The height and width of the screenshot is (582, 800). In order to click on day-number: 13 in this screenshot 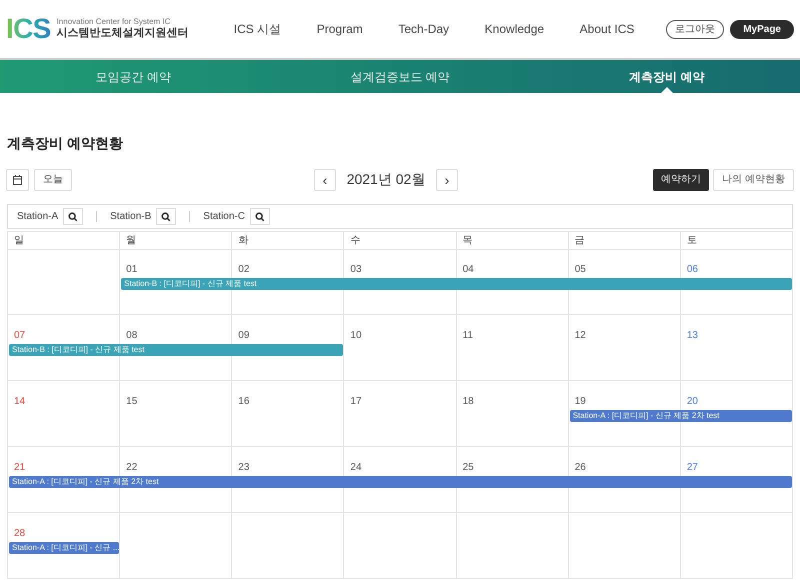, I will do `click(692, 335)`.